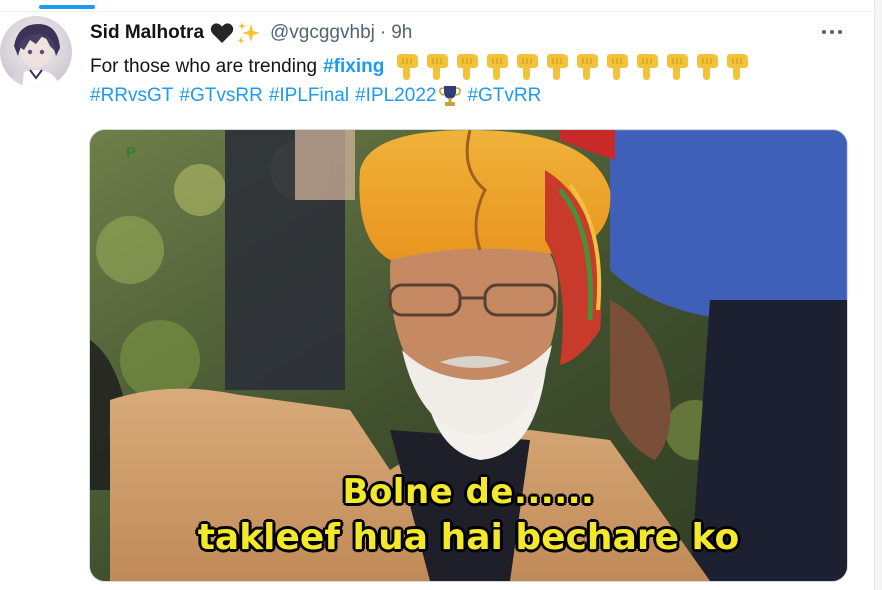 This screenshot has height=590, width=882. Describe the element at coordinates (222, 33) in the screenshot. I see `black-heart-icon` at that location.